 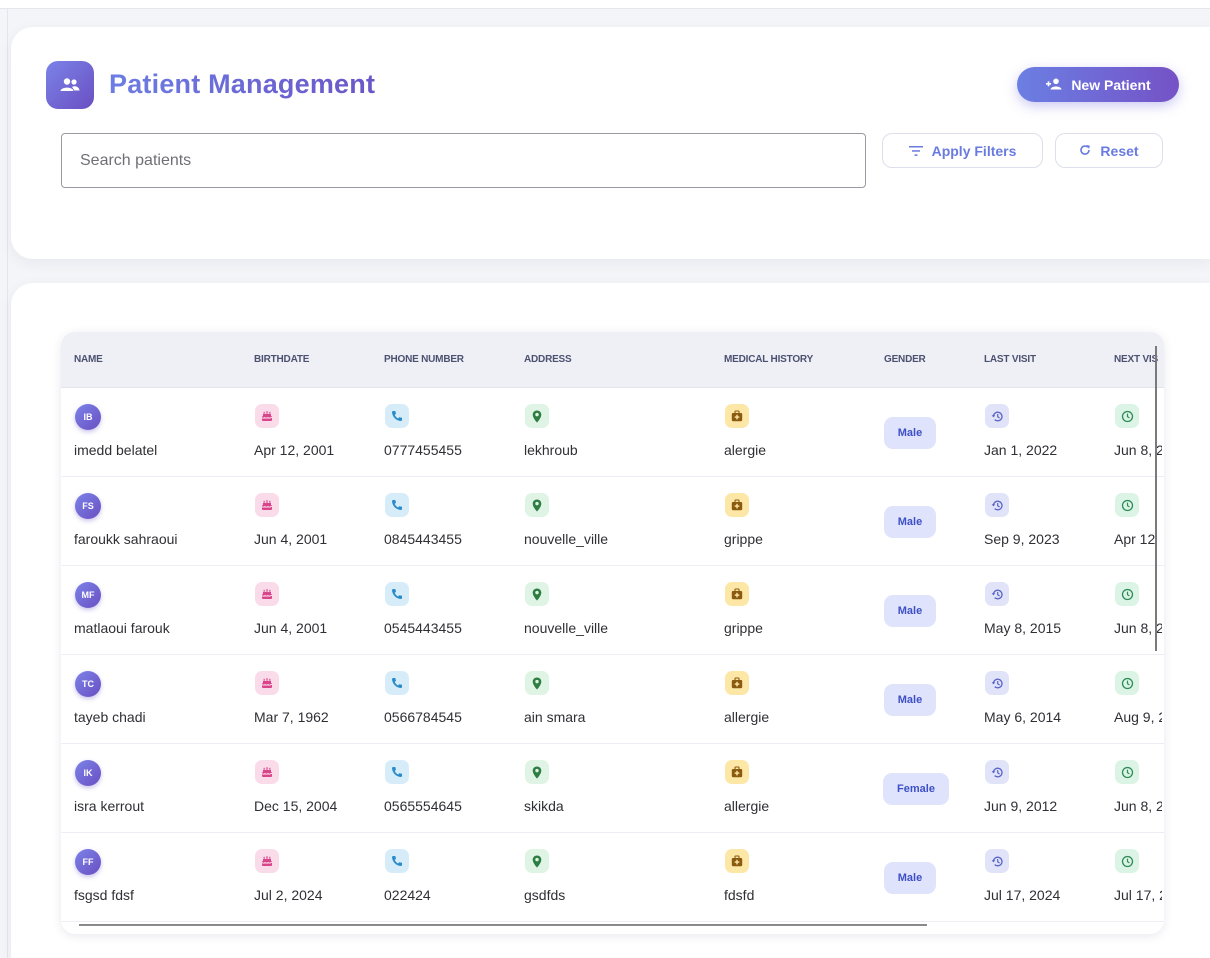 What do you see at coordinates (503, 925) in the screenshot?
I see `horizontal-scrollbar` at bounding box center [503, 925].